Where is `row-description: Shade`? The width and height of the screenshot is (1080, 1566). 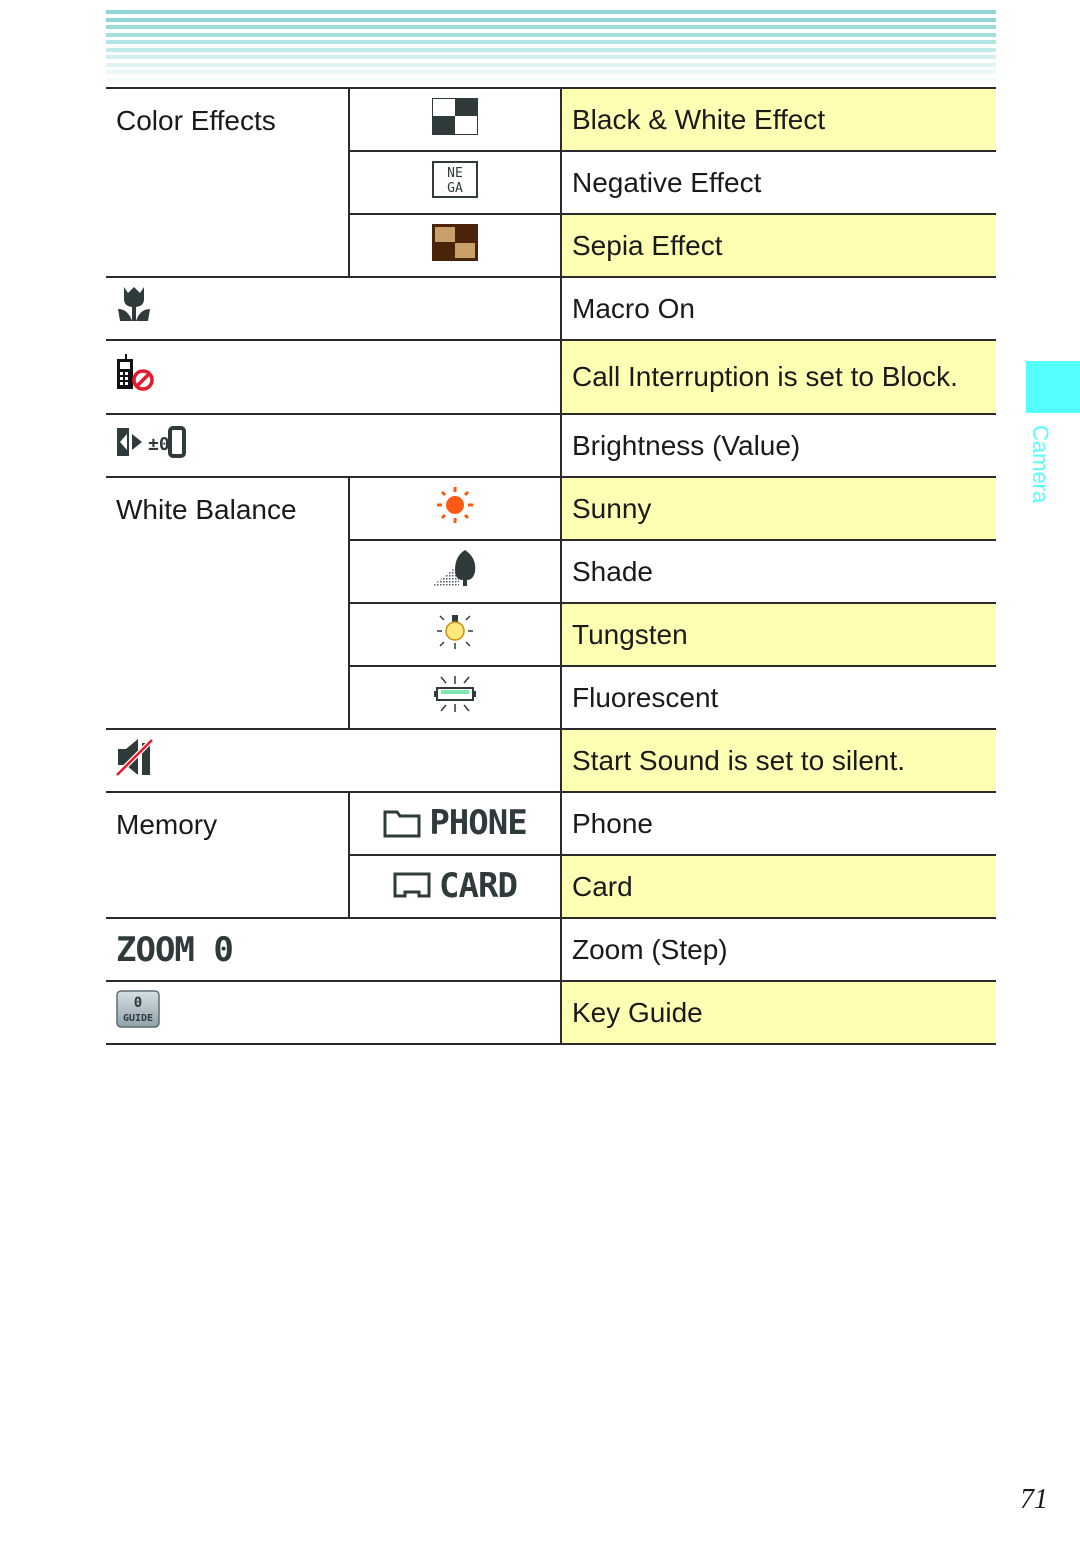
row-description: Shade is located at coordinates (778, 572).